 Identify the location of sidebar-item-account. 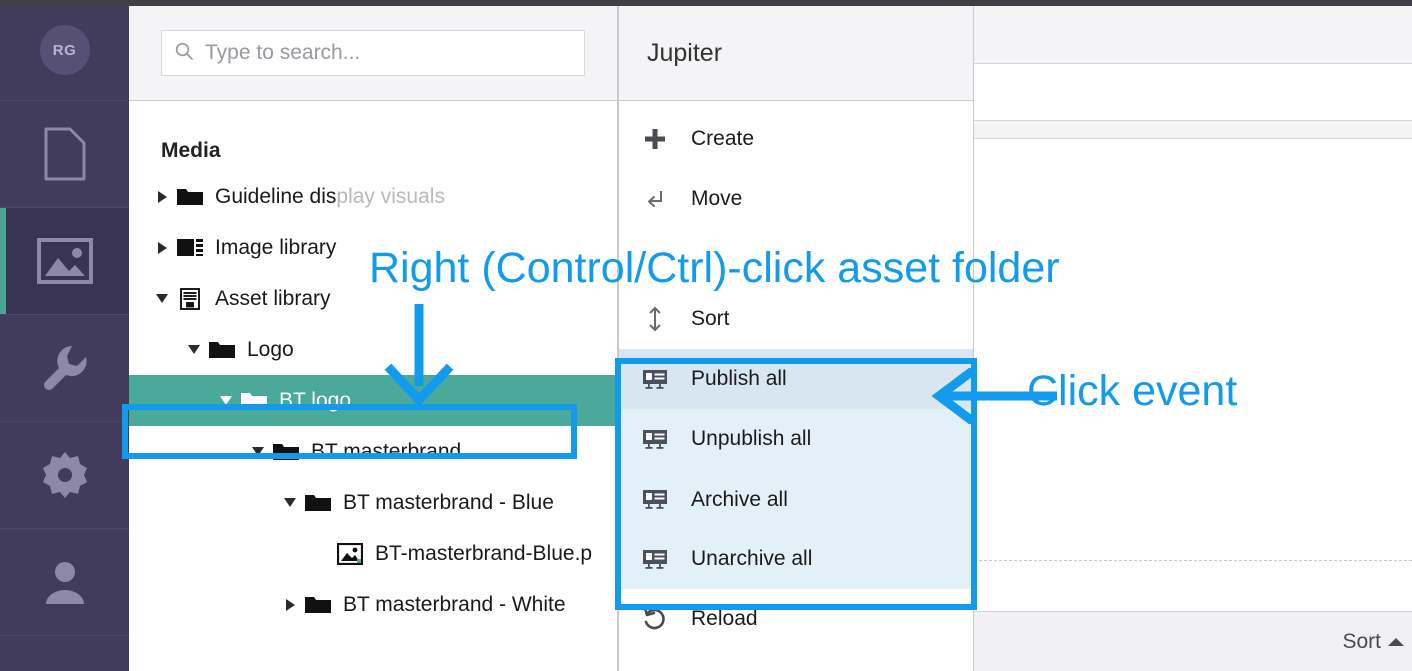
(64, 582).